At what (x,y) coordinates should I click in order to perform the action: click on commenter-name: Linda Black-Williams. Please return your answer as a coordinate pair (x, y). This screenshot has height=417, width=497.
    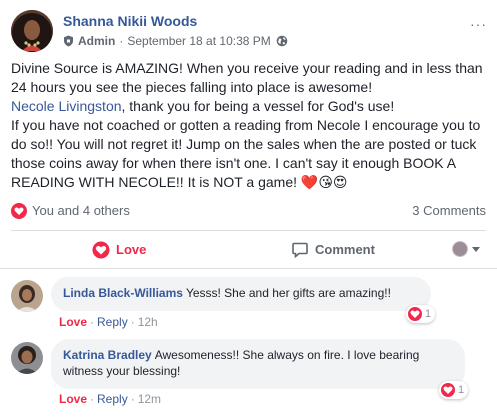
    Looking at the image, I should click on (123, 293).